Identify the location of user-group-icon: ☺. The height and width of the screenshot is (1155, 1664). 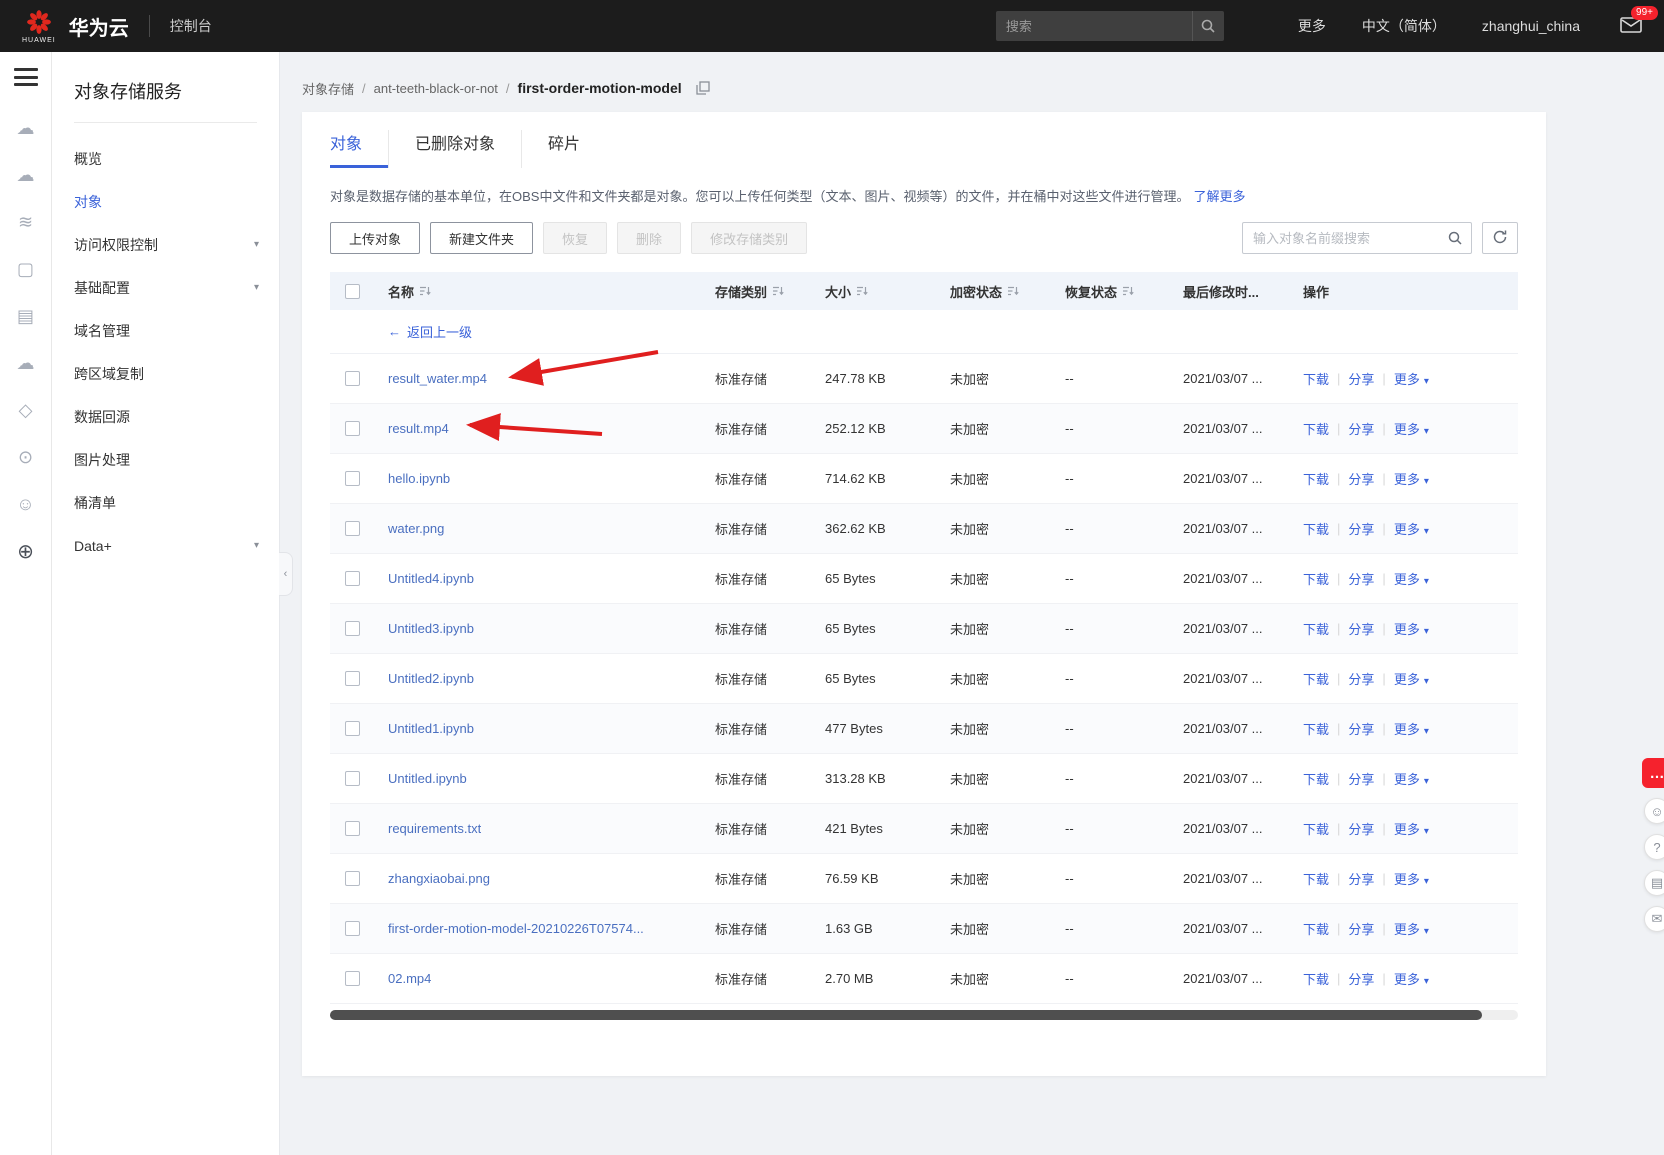
(26, 504).